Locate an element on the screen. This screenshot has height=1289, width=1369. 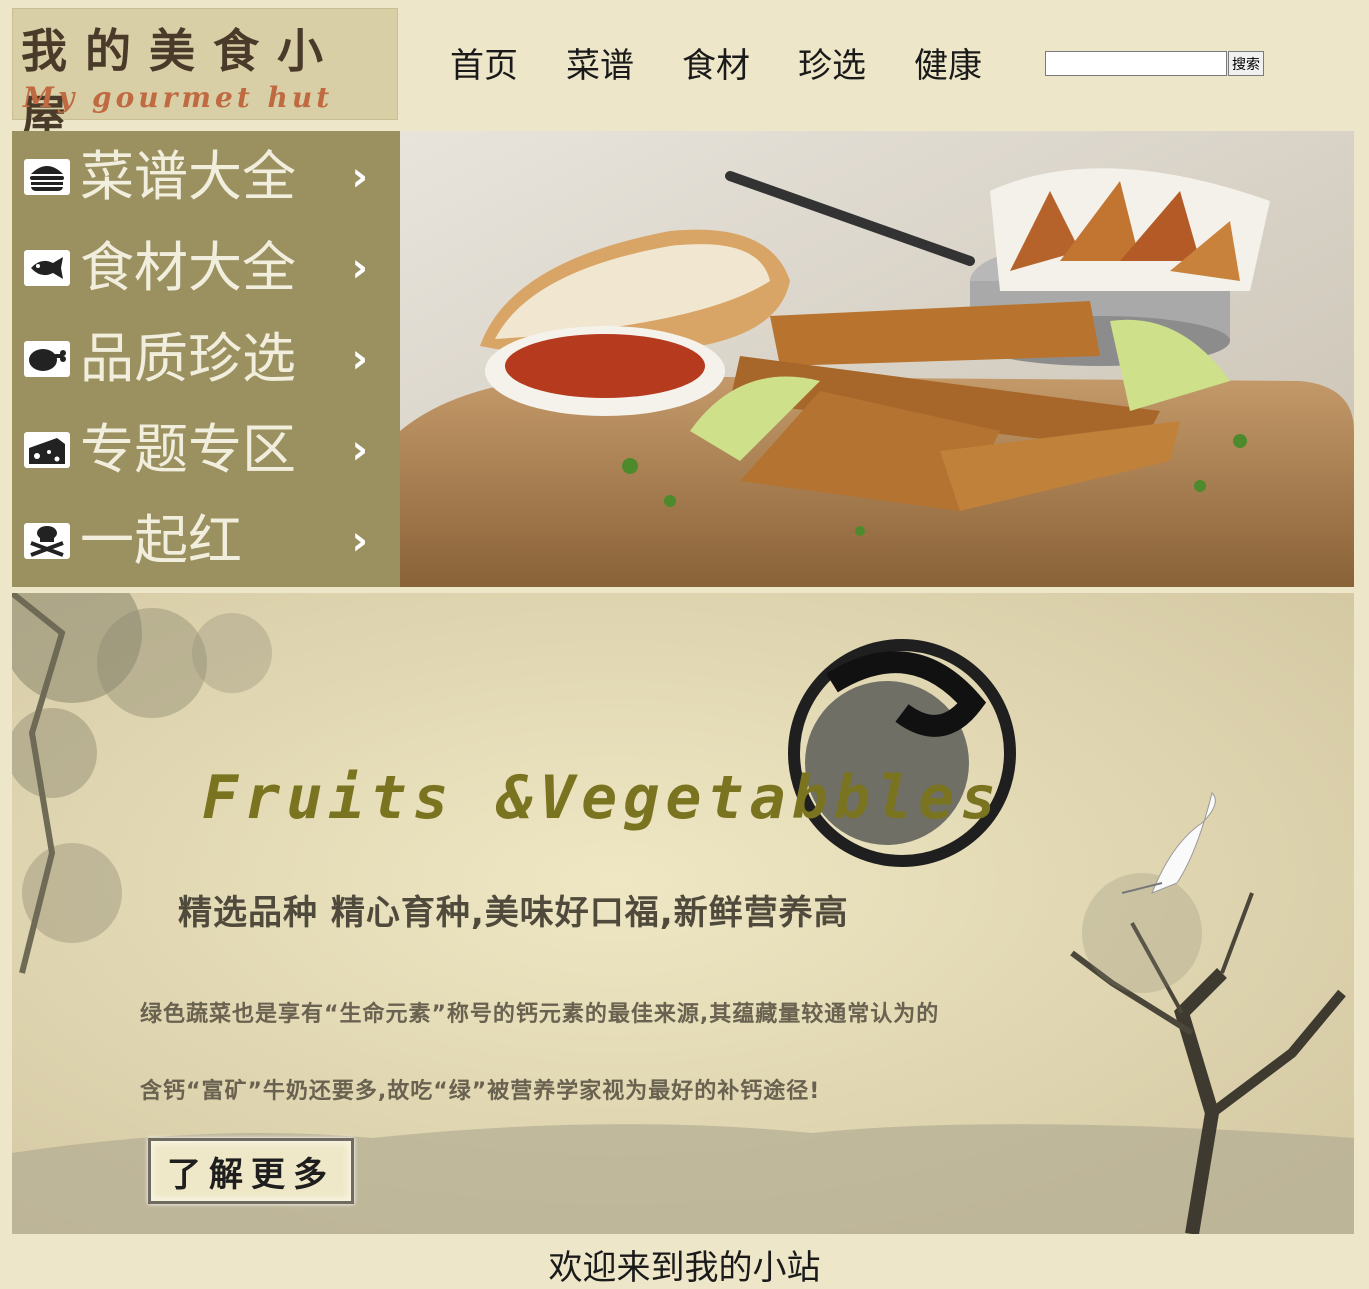
sidebar-item-label: 品质珍选 is located at coordinates (188, 358).